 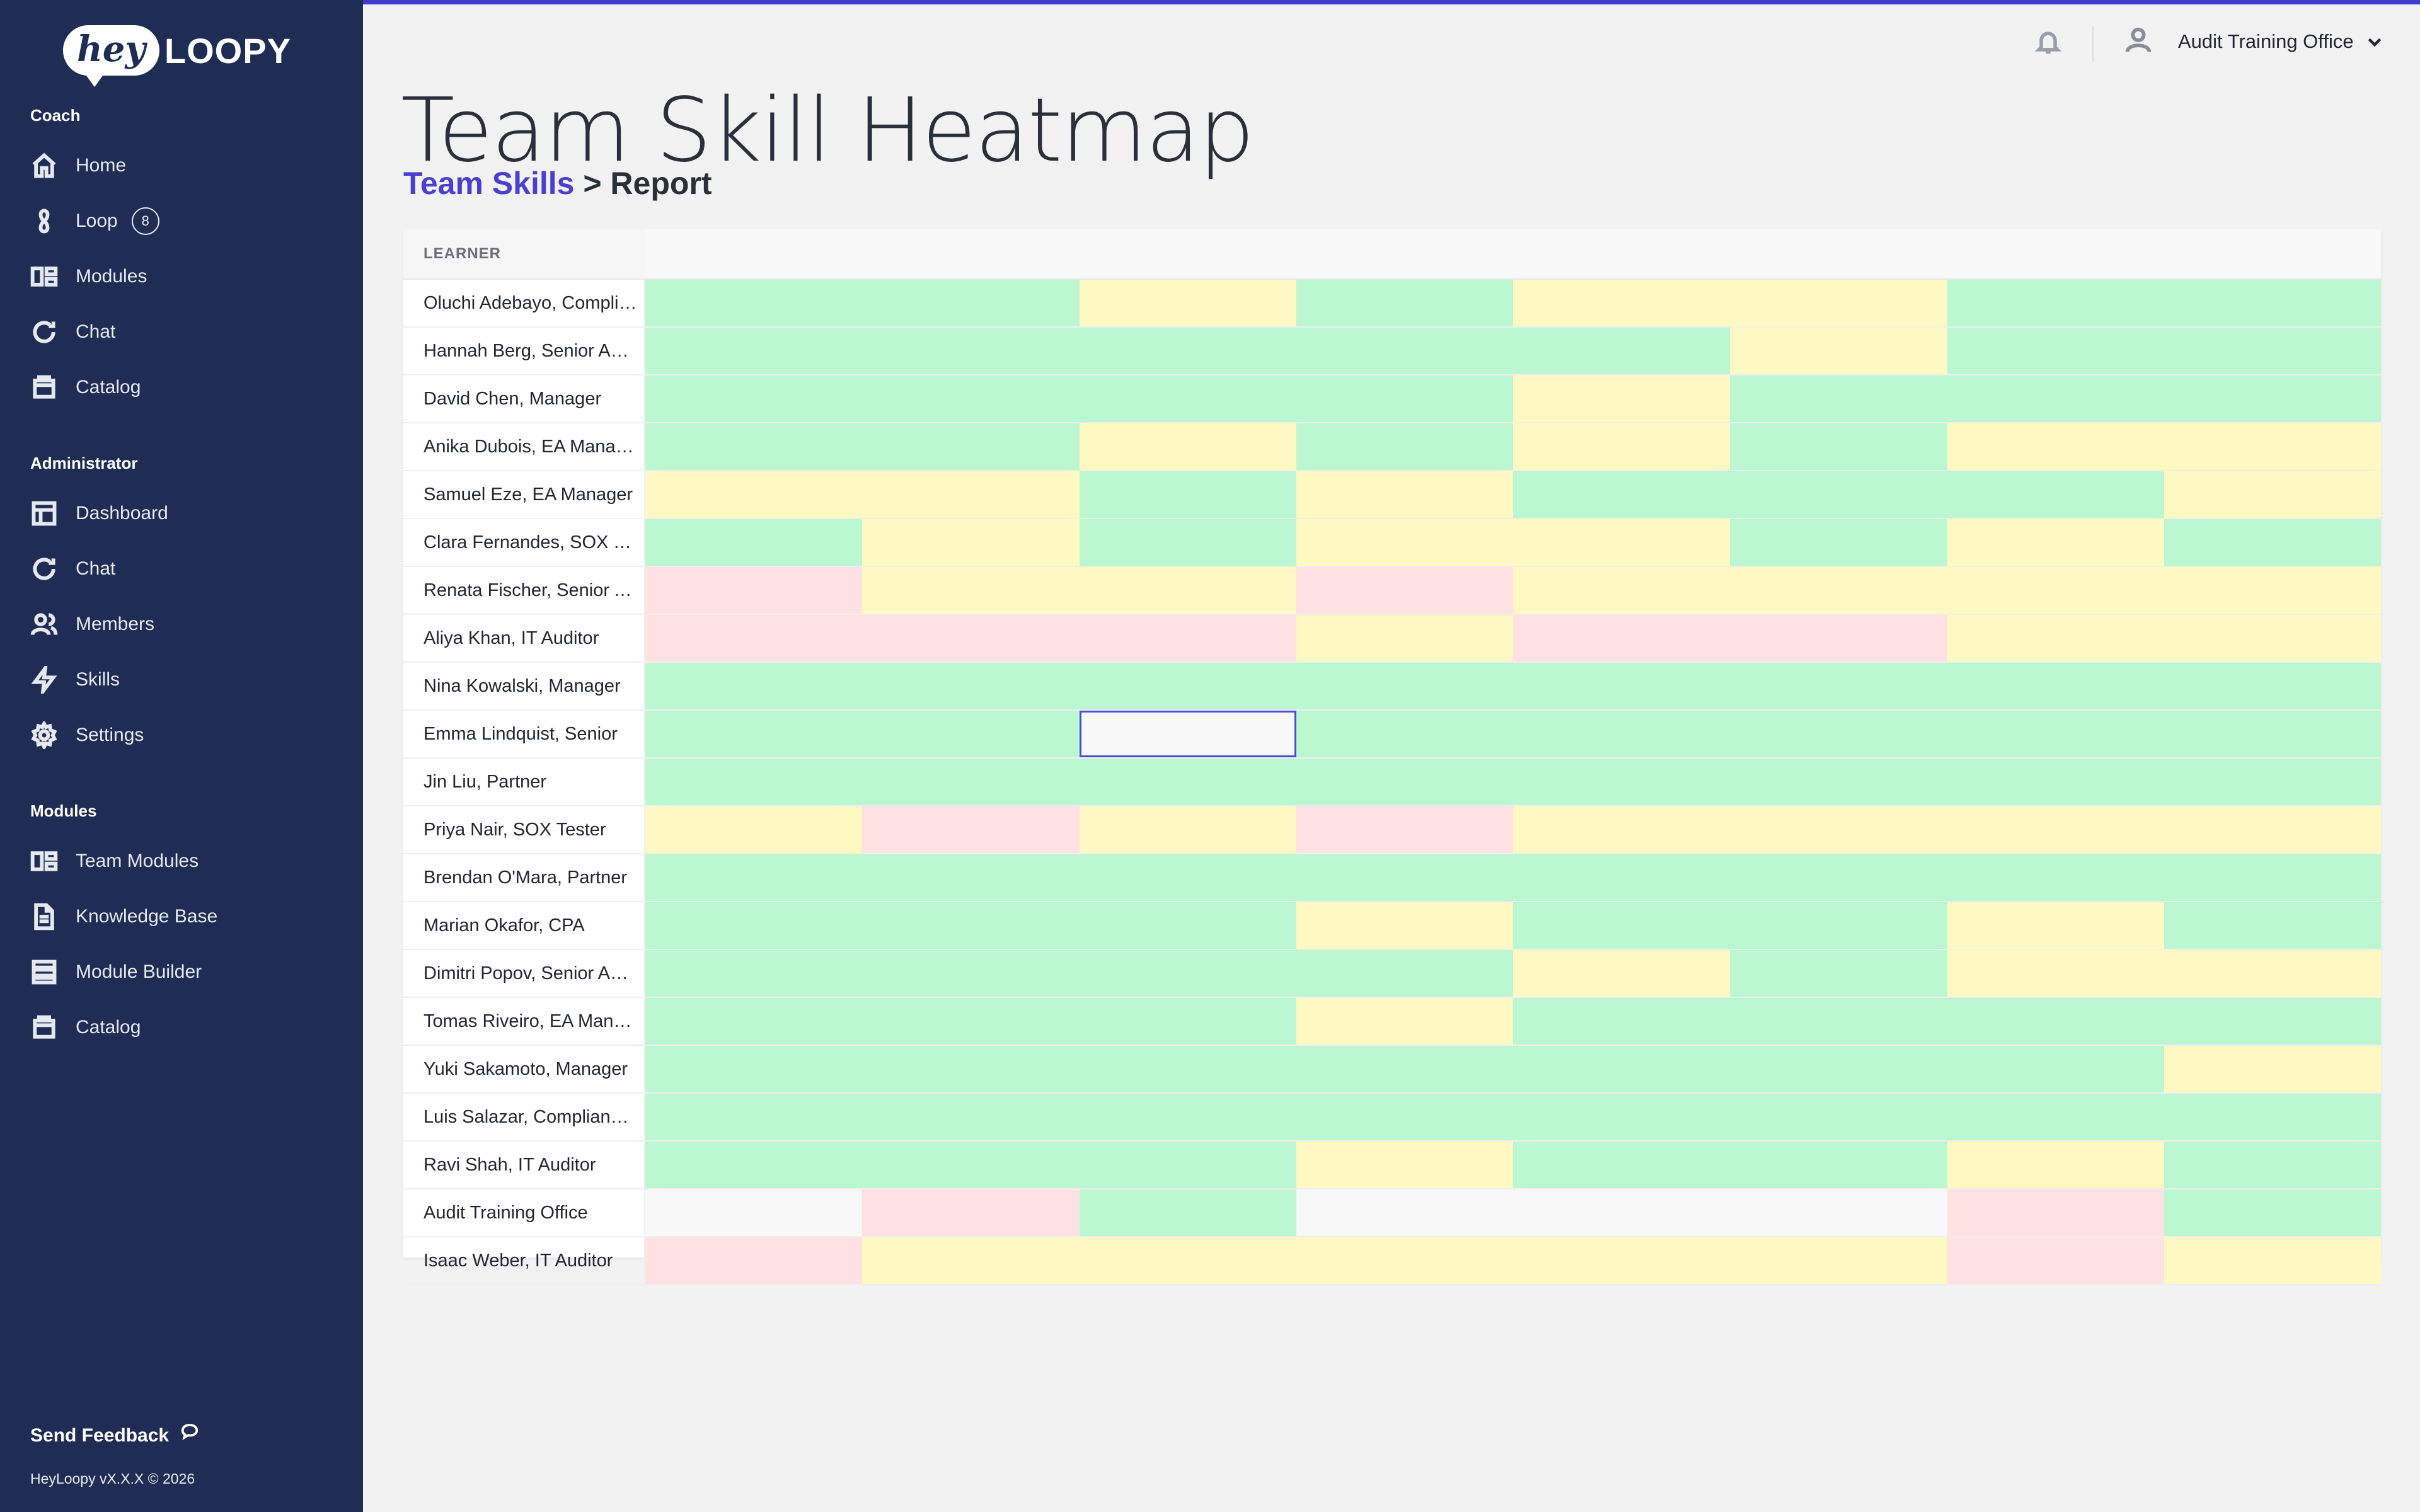 I want to click on sidebar-item-skills: Skills, so click(x=187, y=680).